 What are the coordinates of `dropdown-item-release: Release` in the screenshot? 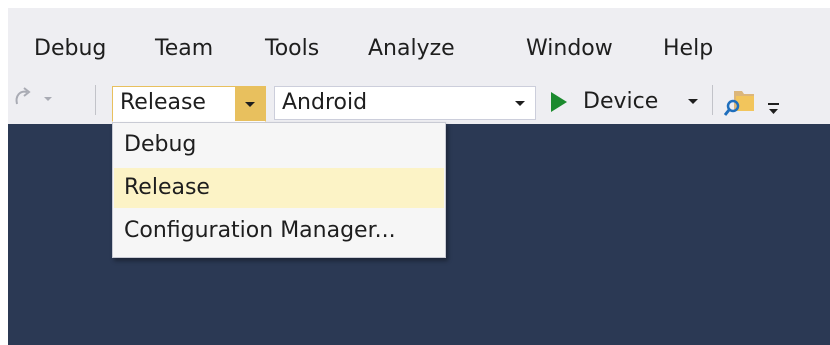 It's located at (279, 188).